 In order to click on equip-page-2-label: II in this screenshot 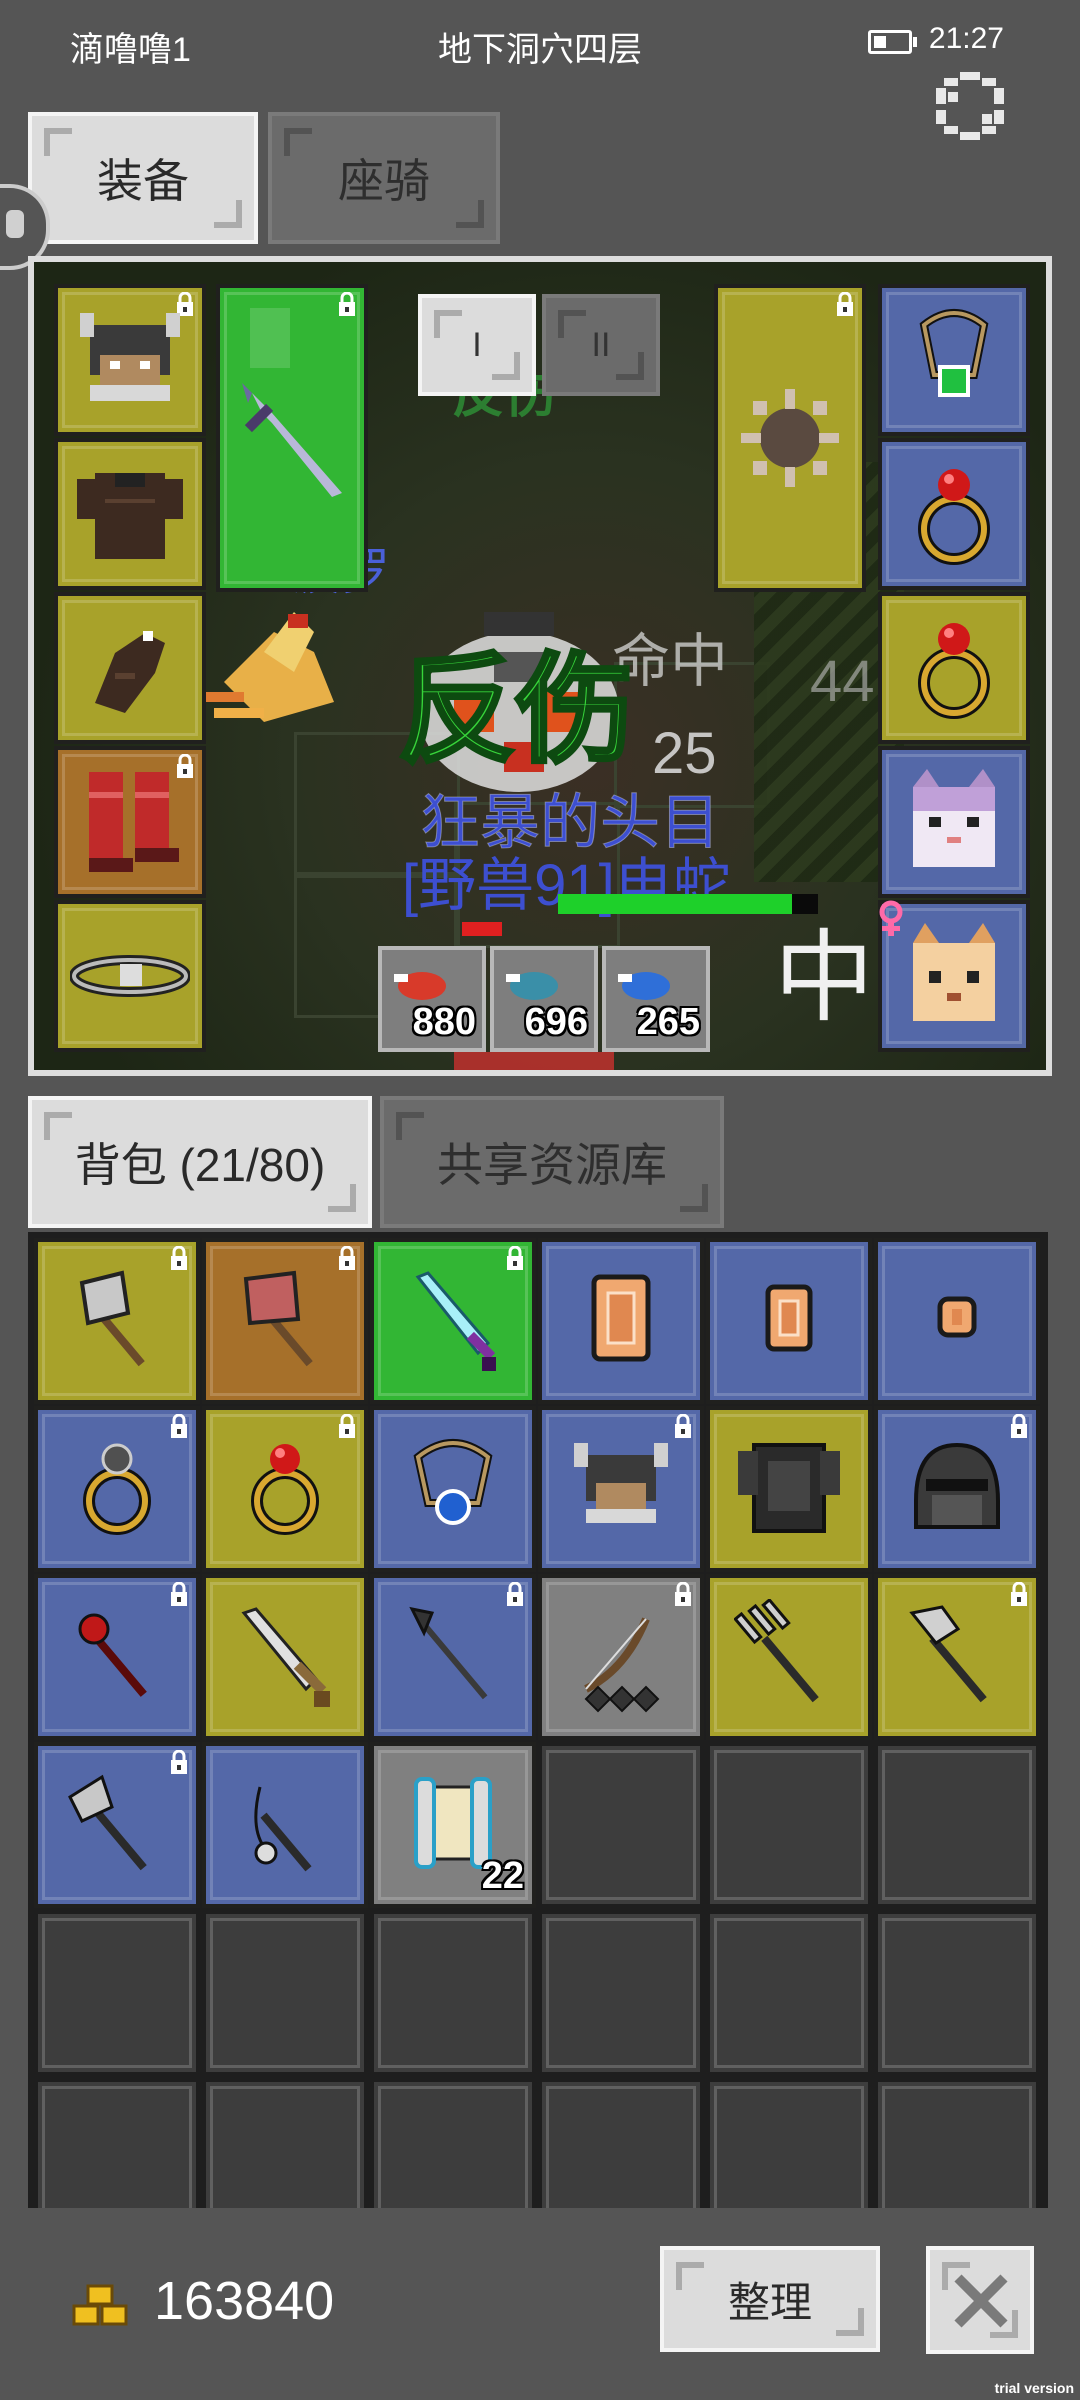, I will do `click(601, 344)`.